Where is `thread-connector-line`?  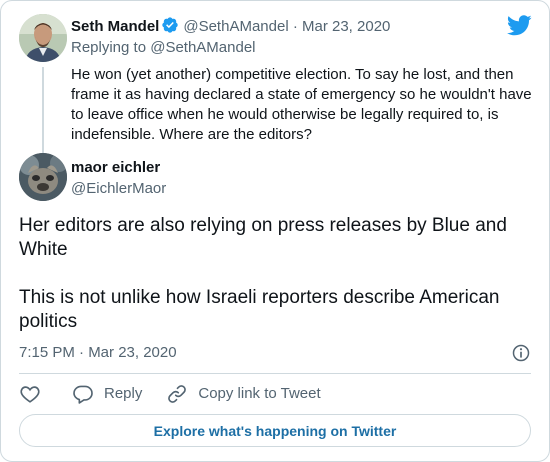
thread-connector-line is located at coordinates (43, 113).